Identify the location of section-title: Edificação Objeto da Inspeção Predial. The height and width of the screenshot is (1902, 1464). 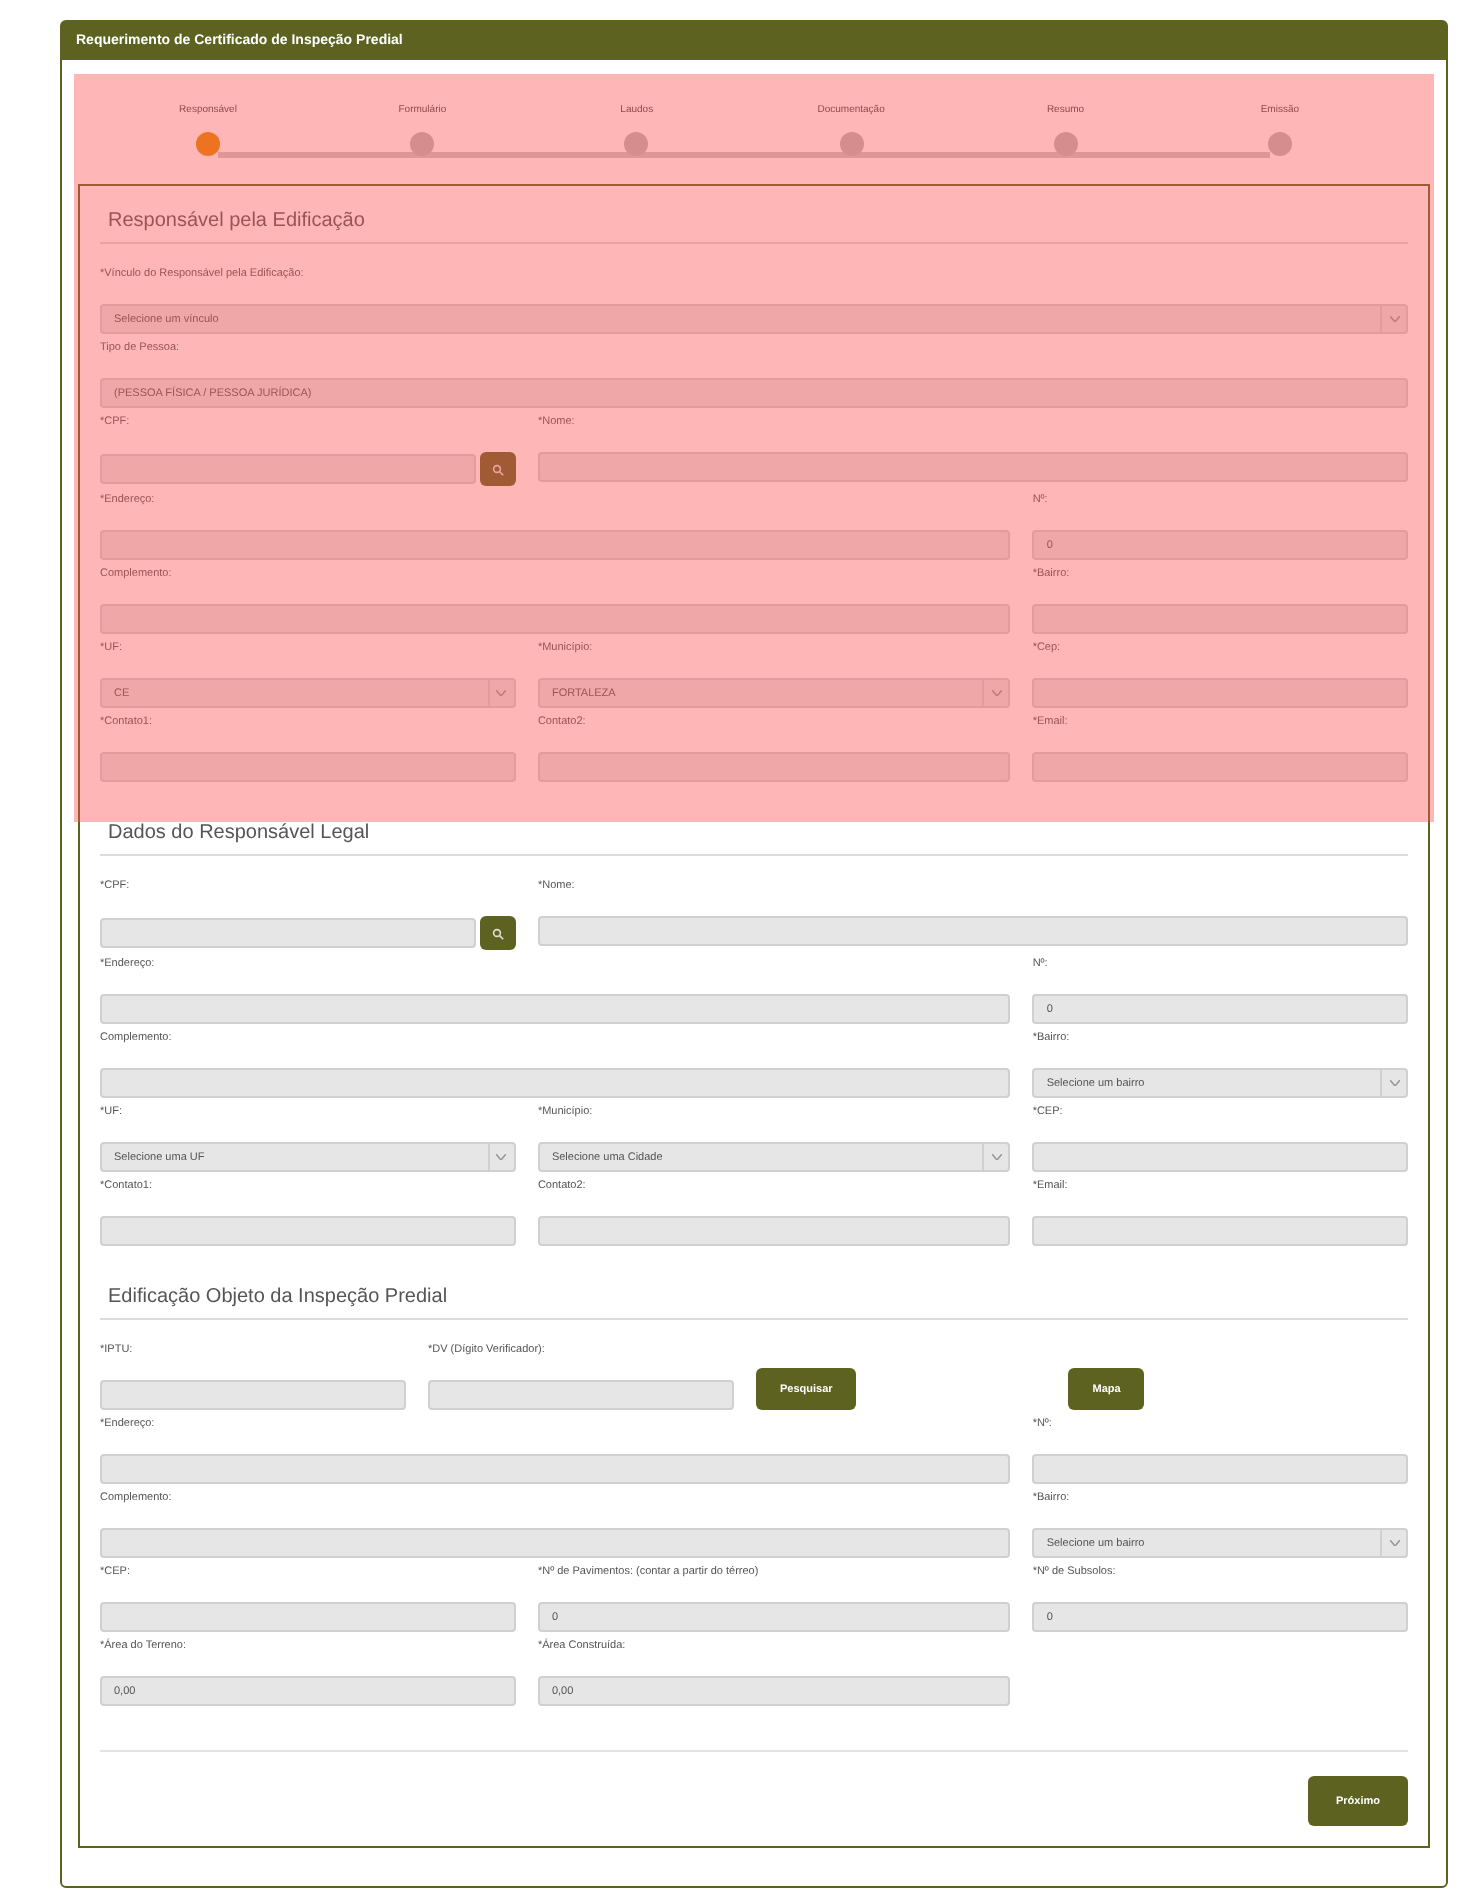
(754, 1297).